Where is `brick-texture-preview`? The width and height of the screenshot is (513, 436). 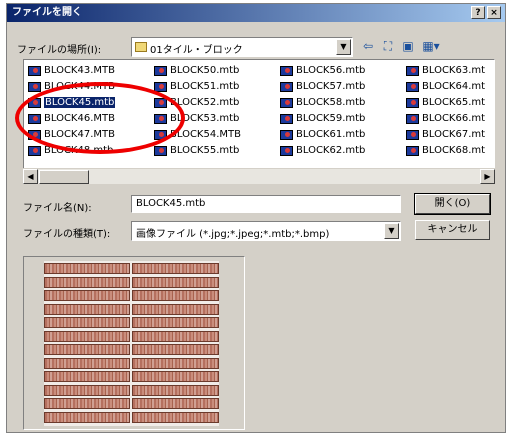
brick-texture-preview is located at coordinates (131, 343).